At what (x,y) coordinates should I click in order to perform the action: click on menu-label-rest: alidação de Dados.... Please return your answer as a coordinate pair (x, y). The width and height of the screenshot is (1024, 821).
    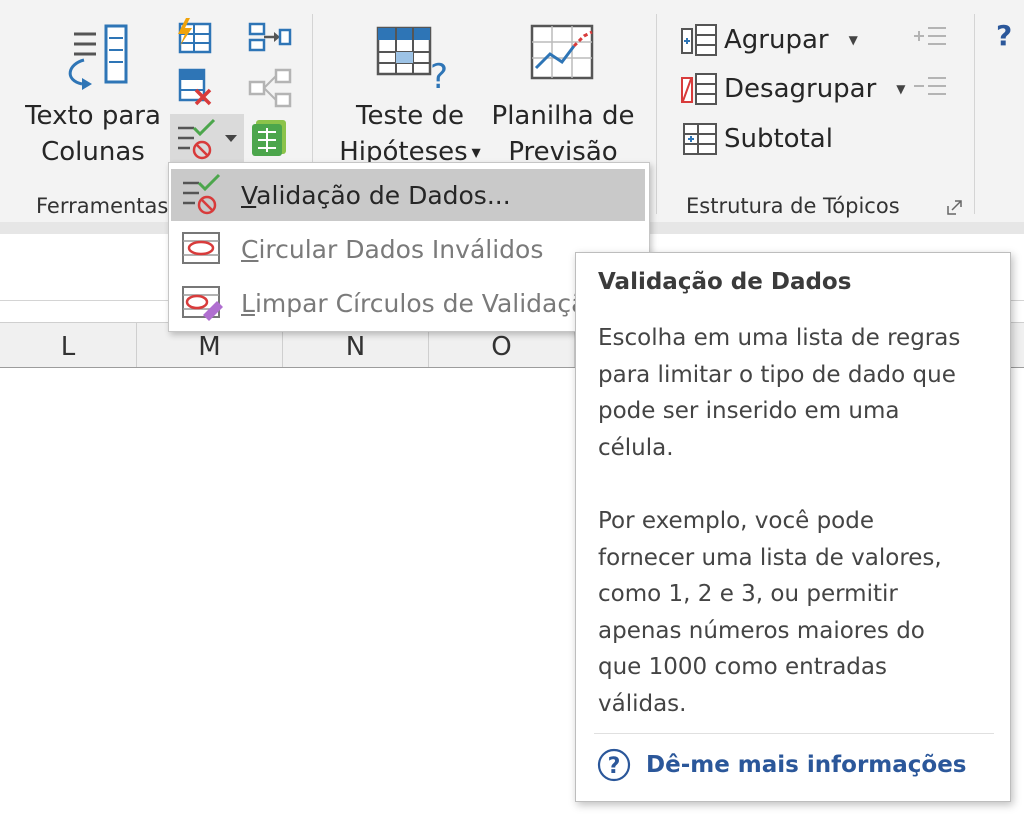
    Looking at the image, I should click on (383, 195).